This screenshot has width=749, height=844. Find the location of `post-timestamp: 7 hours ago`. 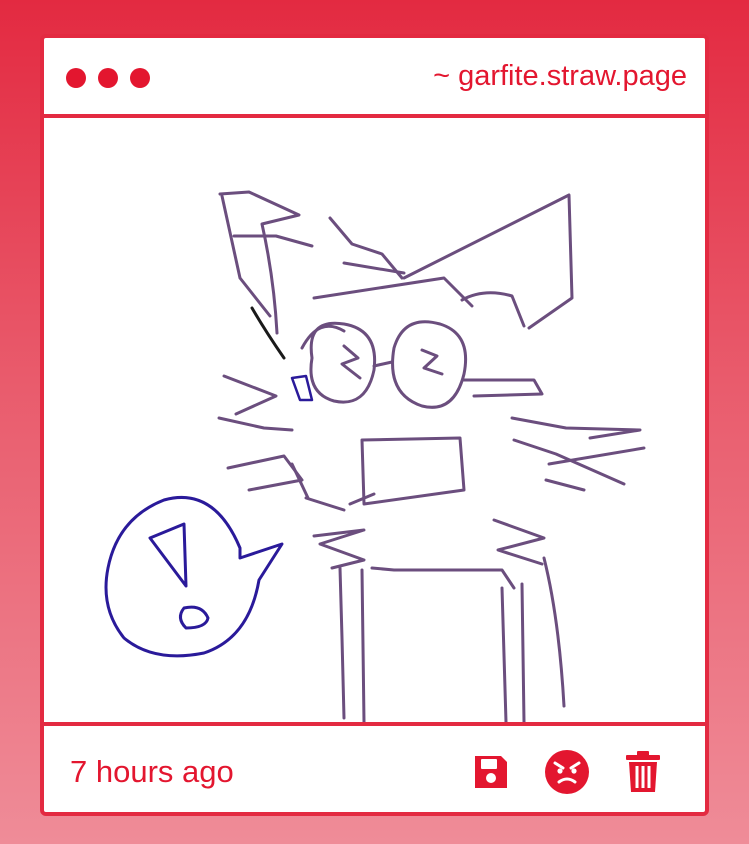

post-timestamp: 7 hours ago is located at coordinates (152, 771).